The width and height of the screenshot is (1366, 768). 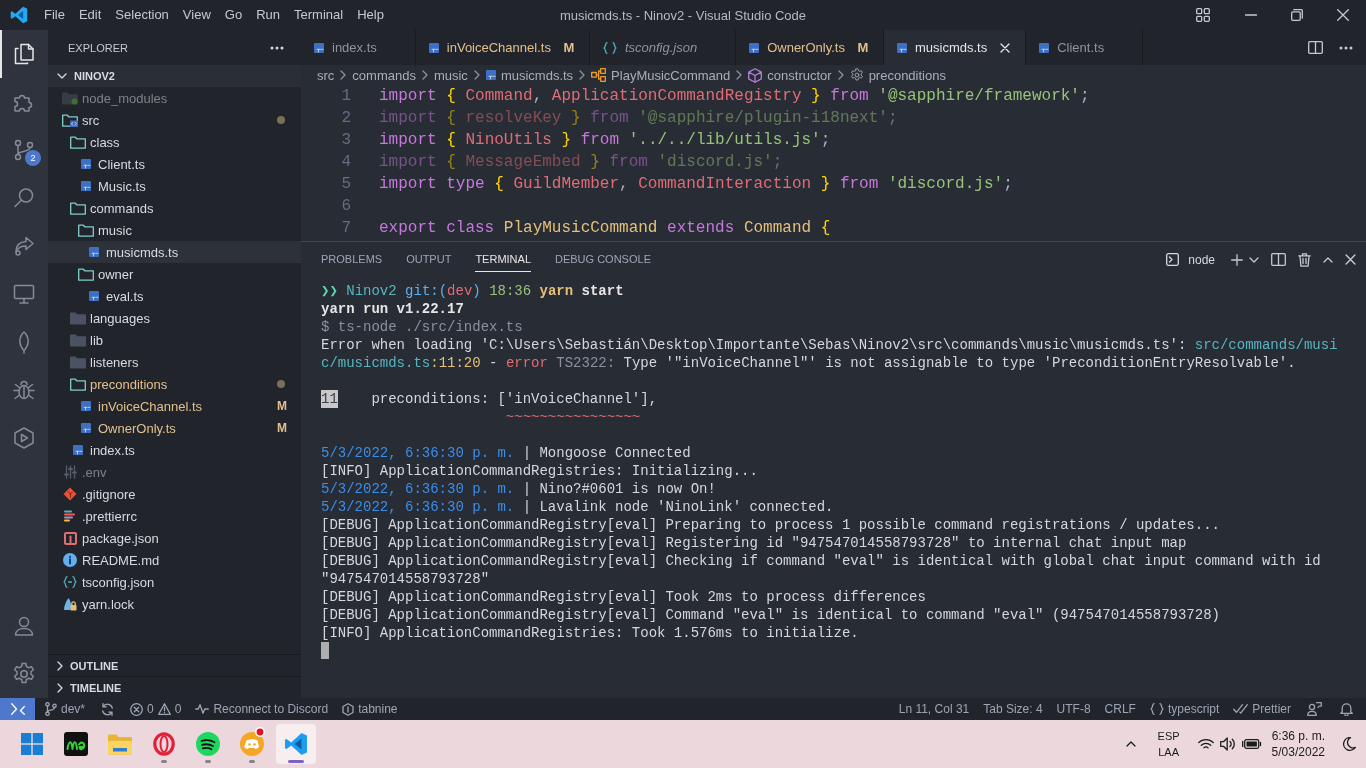 What do you see at coordinates (1184, 709) in the screenshot?
I see `status-item: typescript` at bounding box center [1184, 709].